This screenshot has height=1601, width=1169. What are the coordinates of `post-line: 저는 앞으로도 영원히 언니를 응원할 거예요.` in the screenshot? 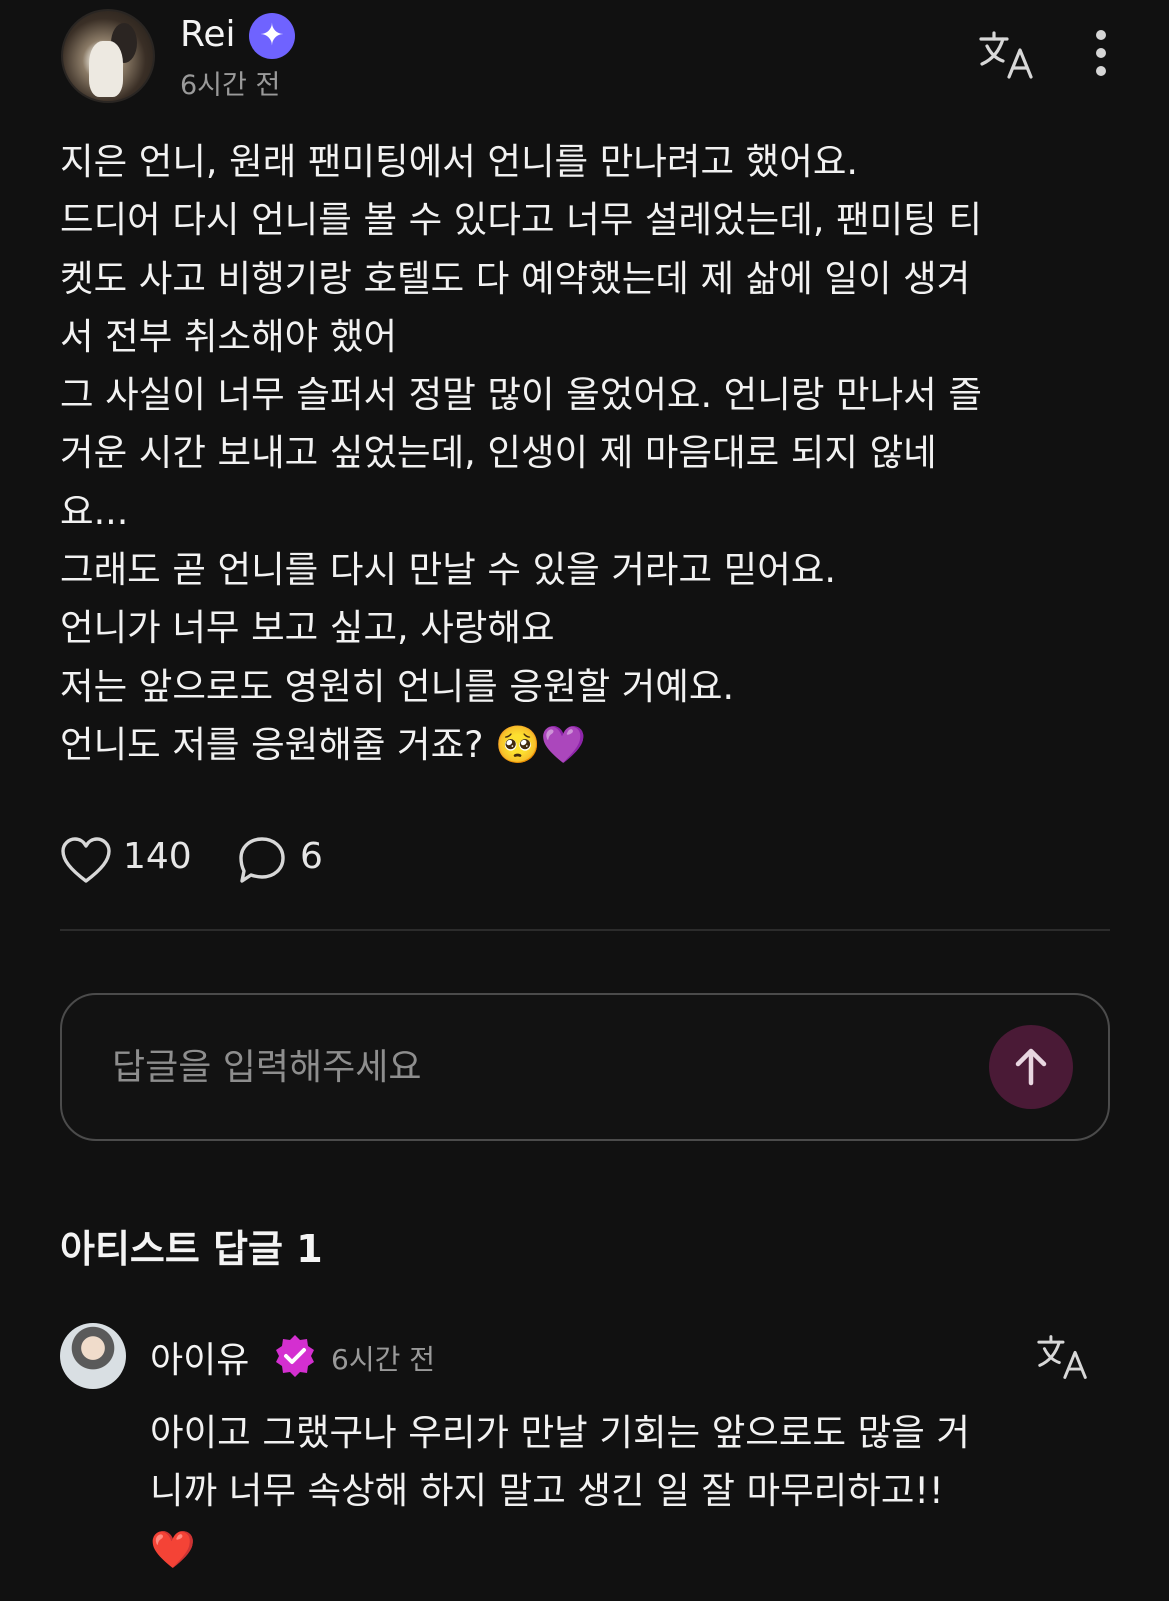 It's located at (397, 686).